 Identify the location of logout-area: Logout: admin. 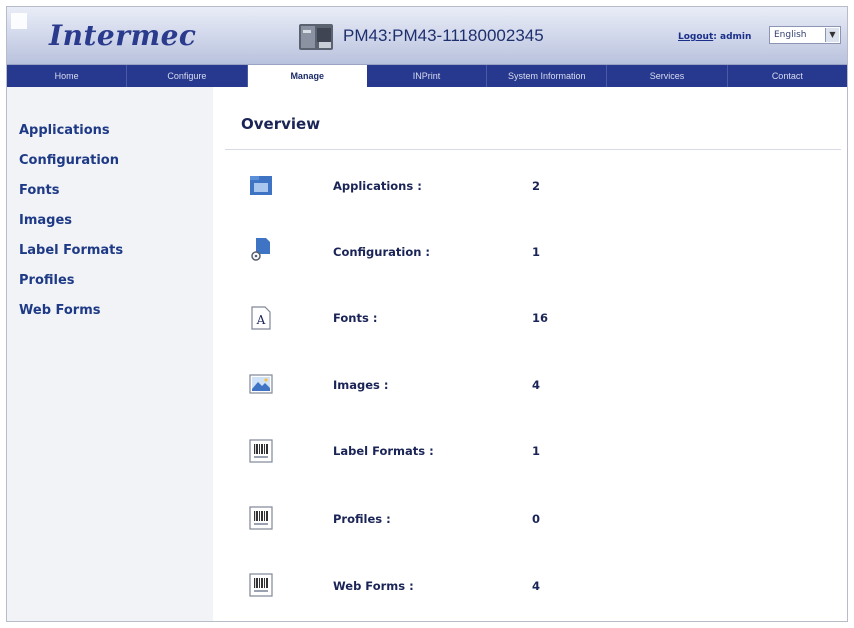
(714, 37).